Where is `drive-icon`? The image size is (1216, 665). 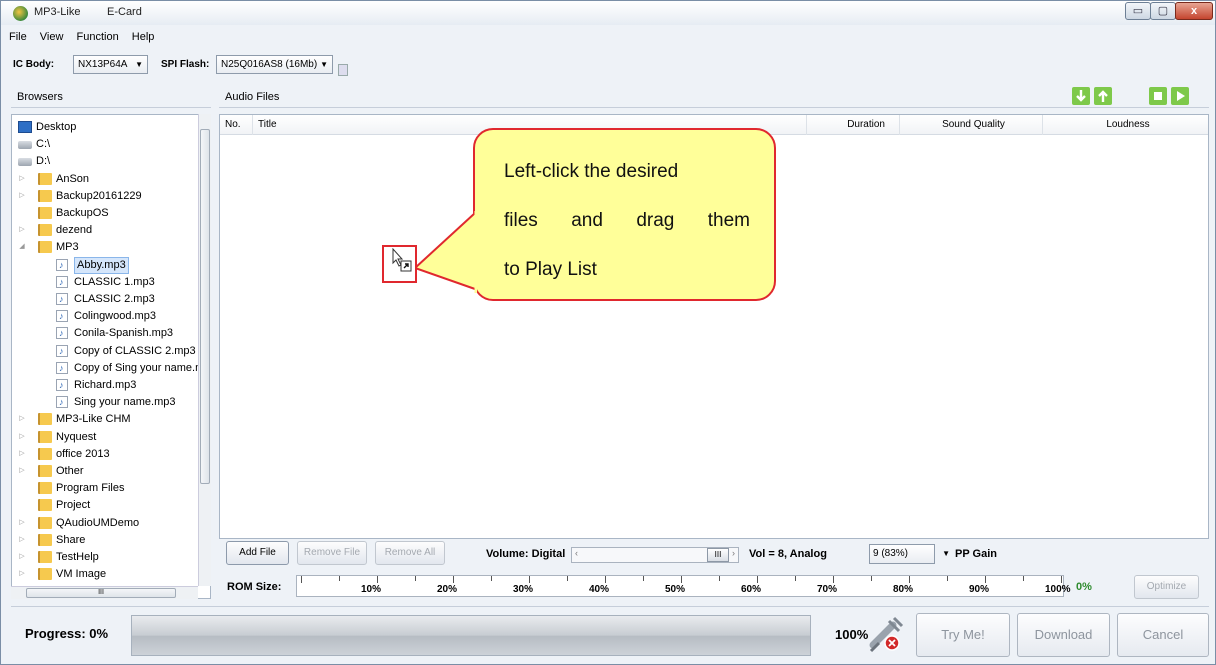 drive-icon is located at coordinates (25, 145).